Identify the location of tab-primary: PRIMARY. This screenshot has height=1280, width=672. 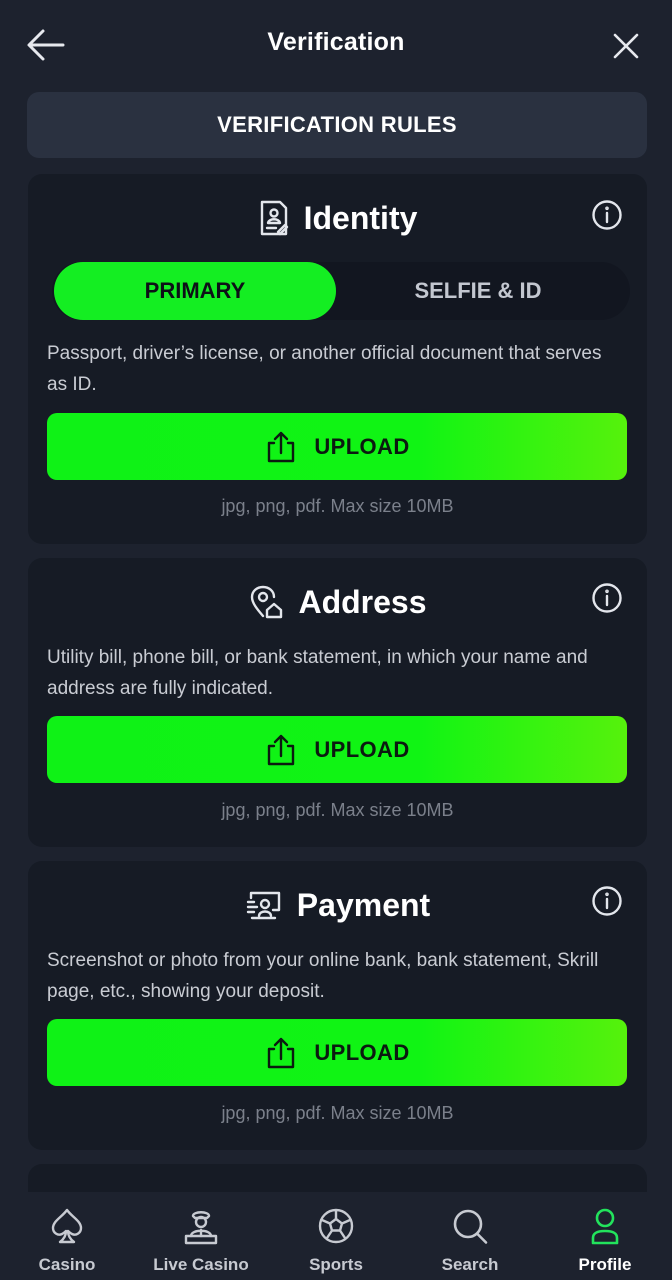
(195, 291).